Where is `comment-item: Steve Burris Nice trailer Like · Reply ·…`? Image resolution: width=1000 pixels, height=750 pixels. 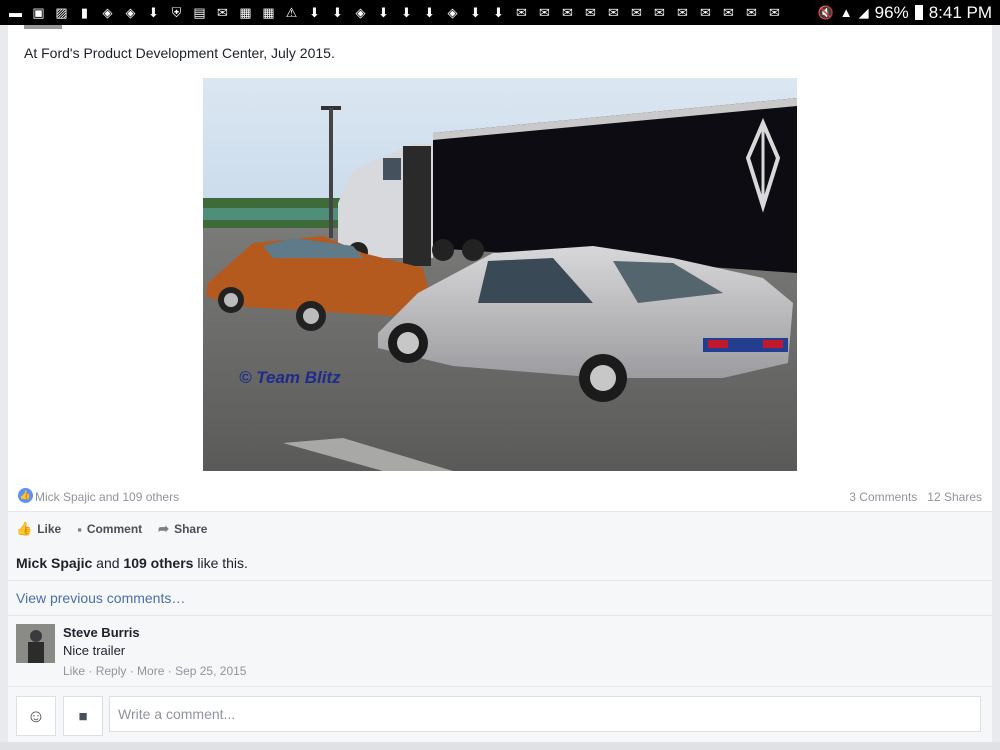 comment-item: Steve Burris Nice trailer Like · Reply ·… is located at coordinates (500, 651).